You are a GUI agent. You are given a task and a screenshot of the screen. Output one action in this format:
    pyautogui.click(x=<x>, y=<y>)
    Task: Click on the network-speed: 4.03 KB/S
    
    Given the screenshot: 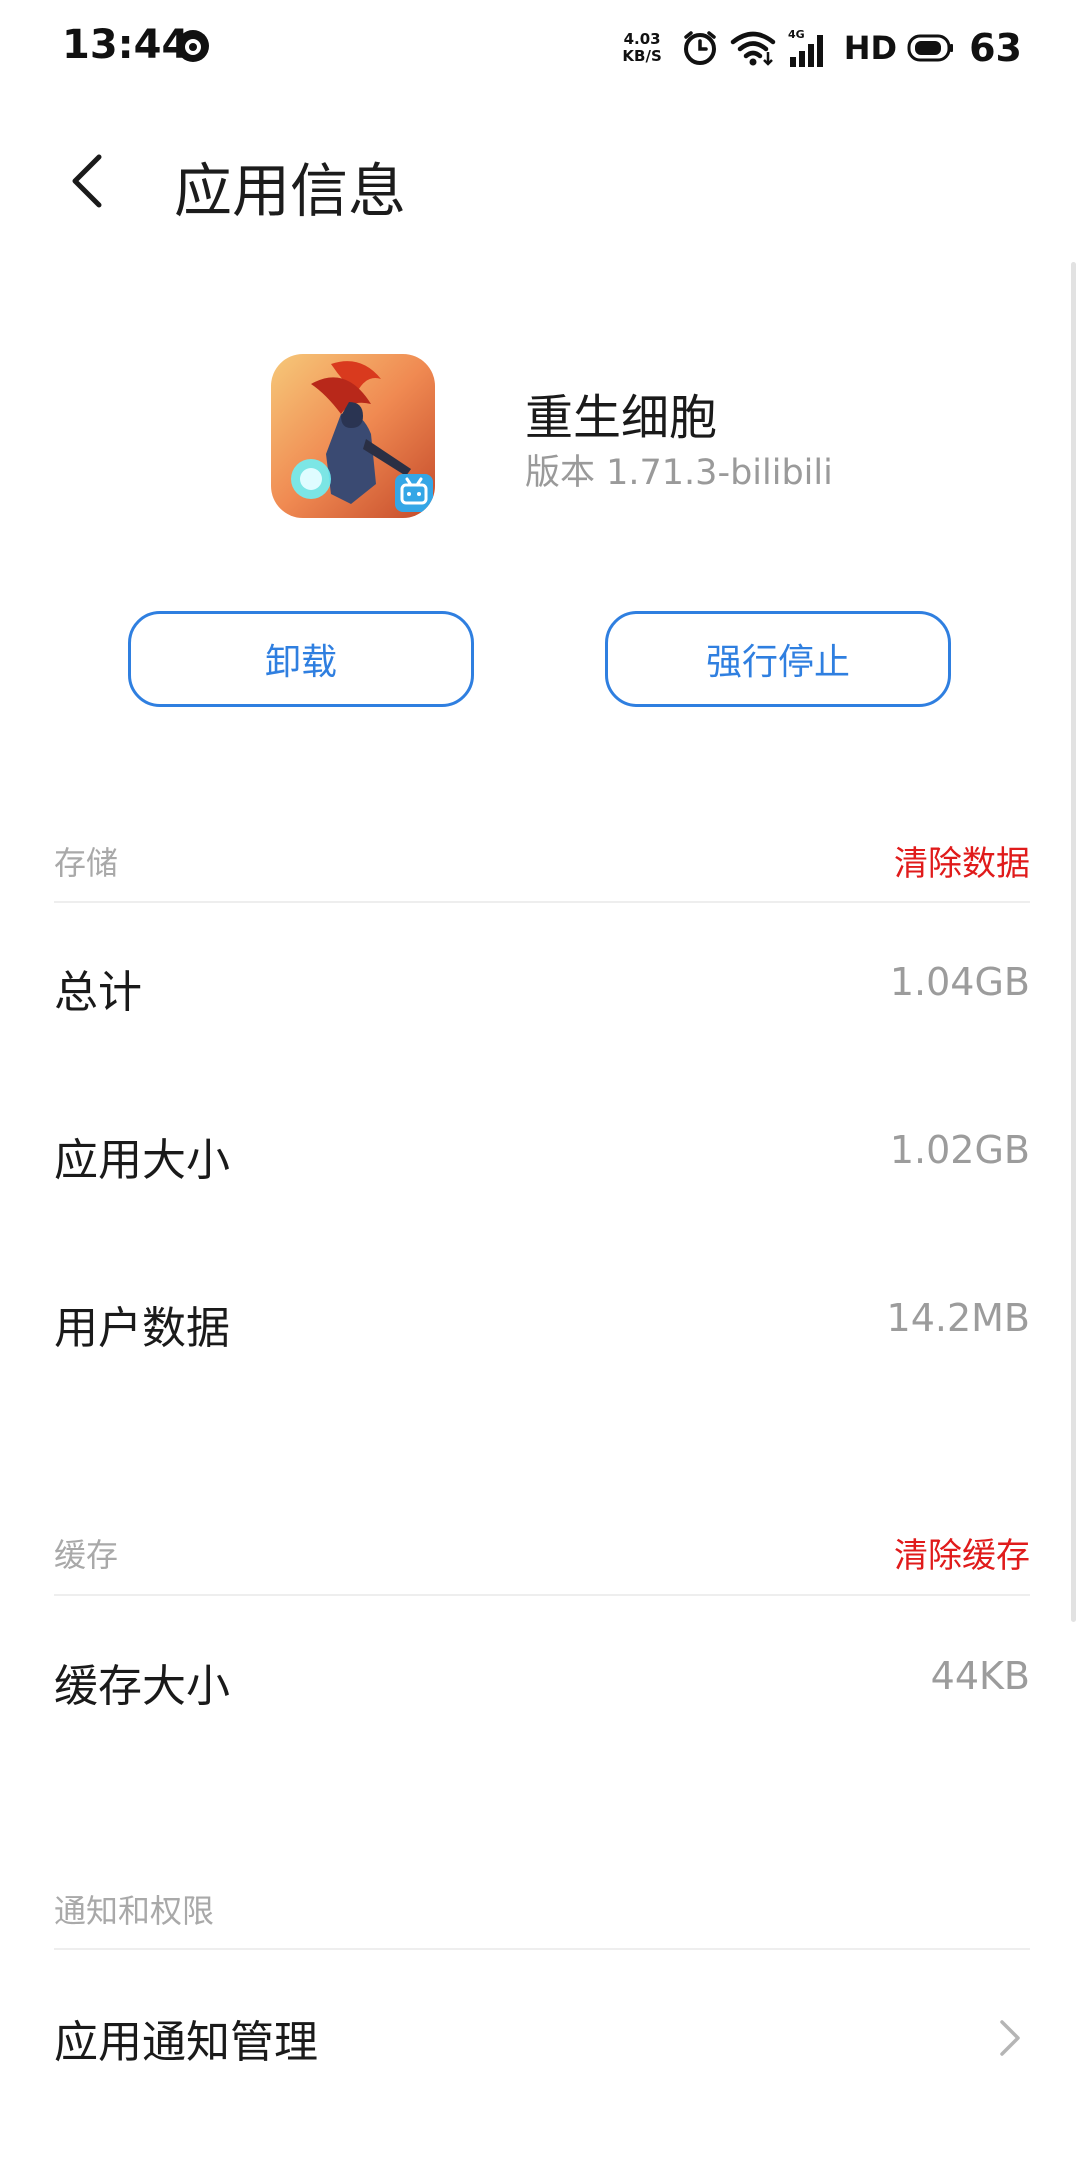 What is the action you would take?
    pyautogui.click(x=641, y=48)
    